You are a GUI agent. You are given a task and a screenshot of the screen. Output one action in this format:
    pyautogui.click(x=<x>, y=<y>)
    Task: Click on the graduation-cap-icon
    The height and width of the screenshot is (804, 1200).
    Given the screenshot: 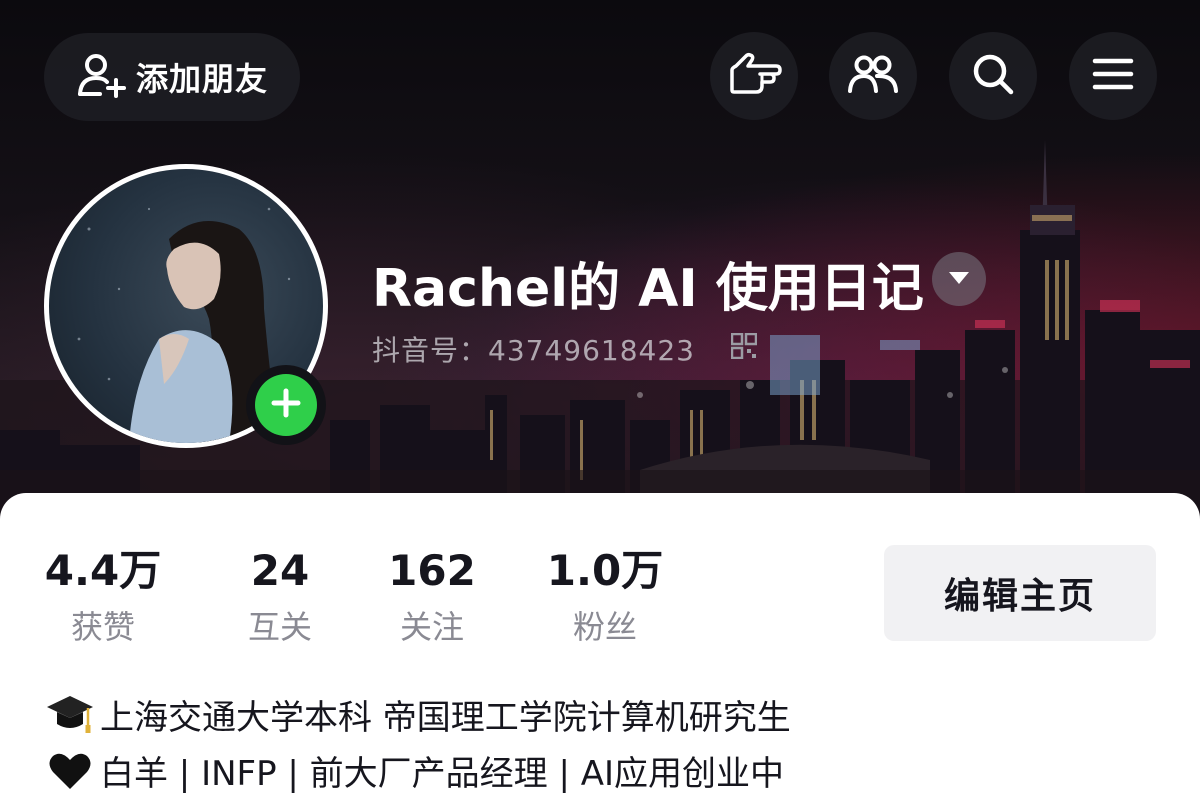 What is the action you would take?
    pyautogui.click(x=70, y=715)
    